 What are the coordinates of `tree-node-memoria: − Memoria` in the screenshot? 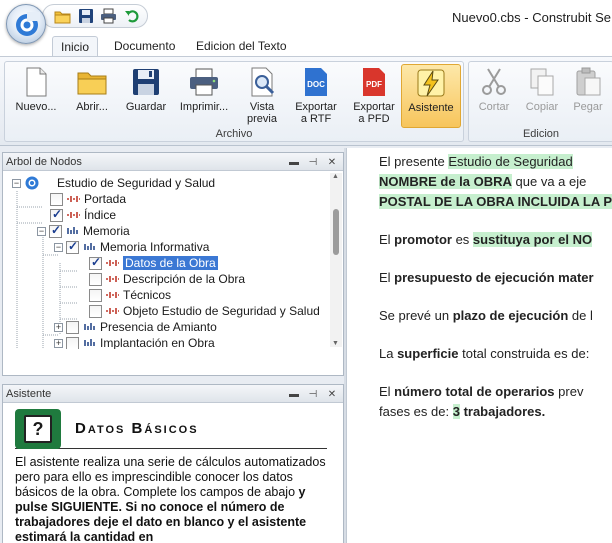 It's located at (83, 231).